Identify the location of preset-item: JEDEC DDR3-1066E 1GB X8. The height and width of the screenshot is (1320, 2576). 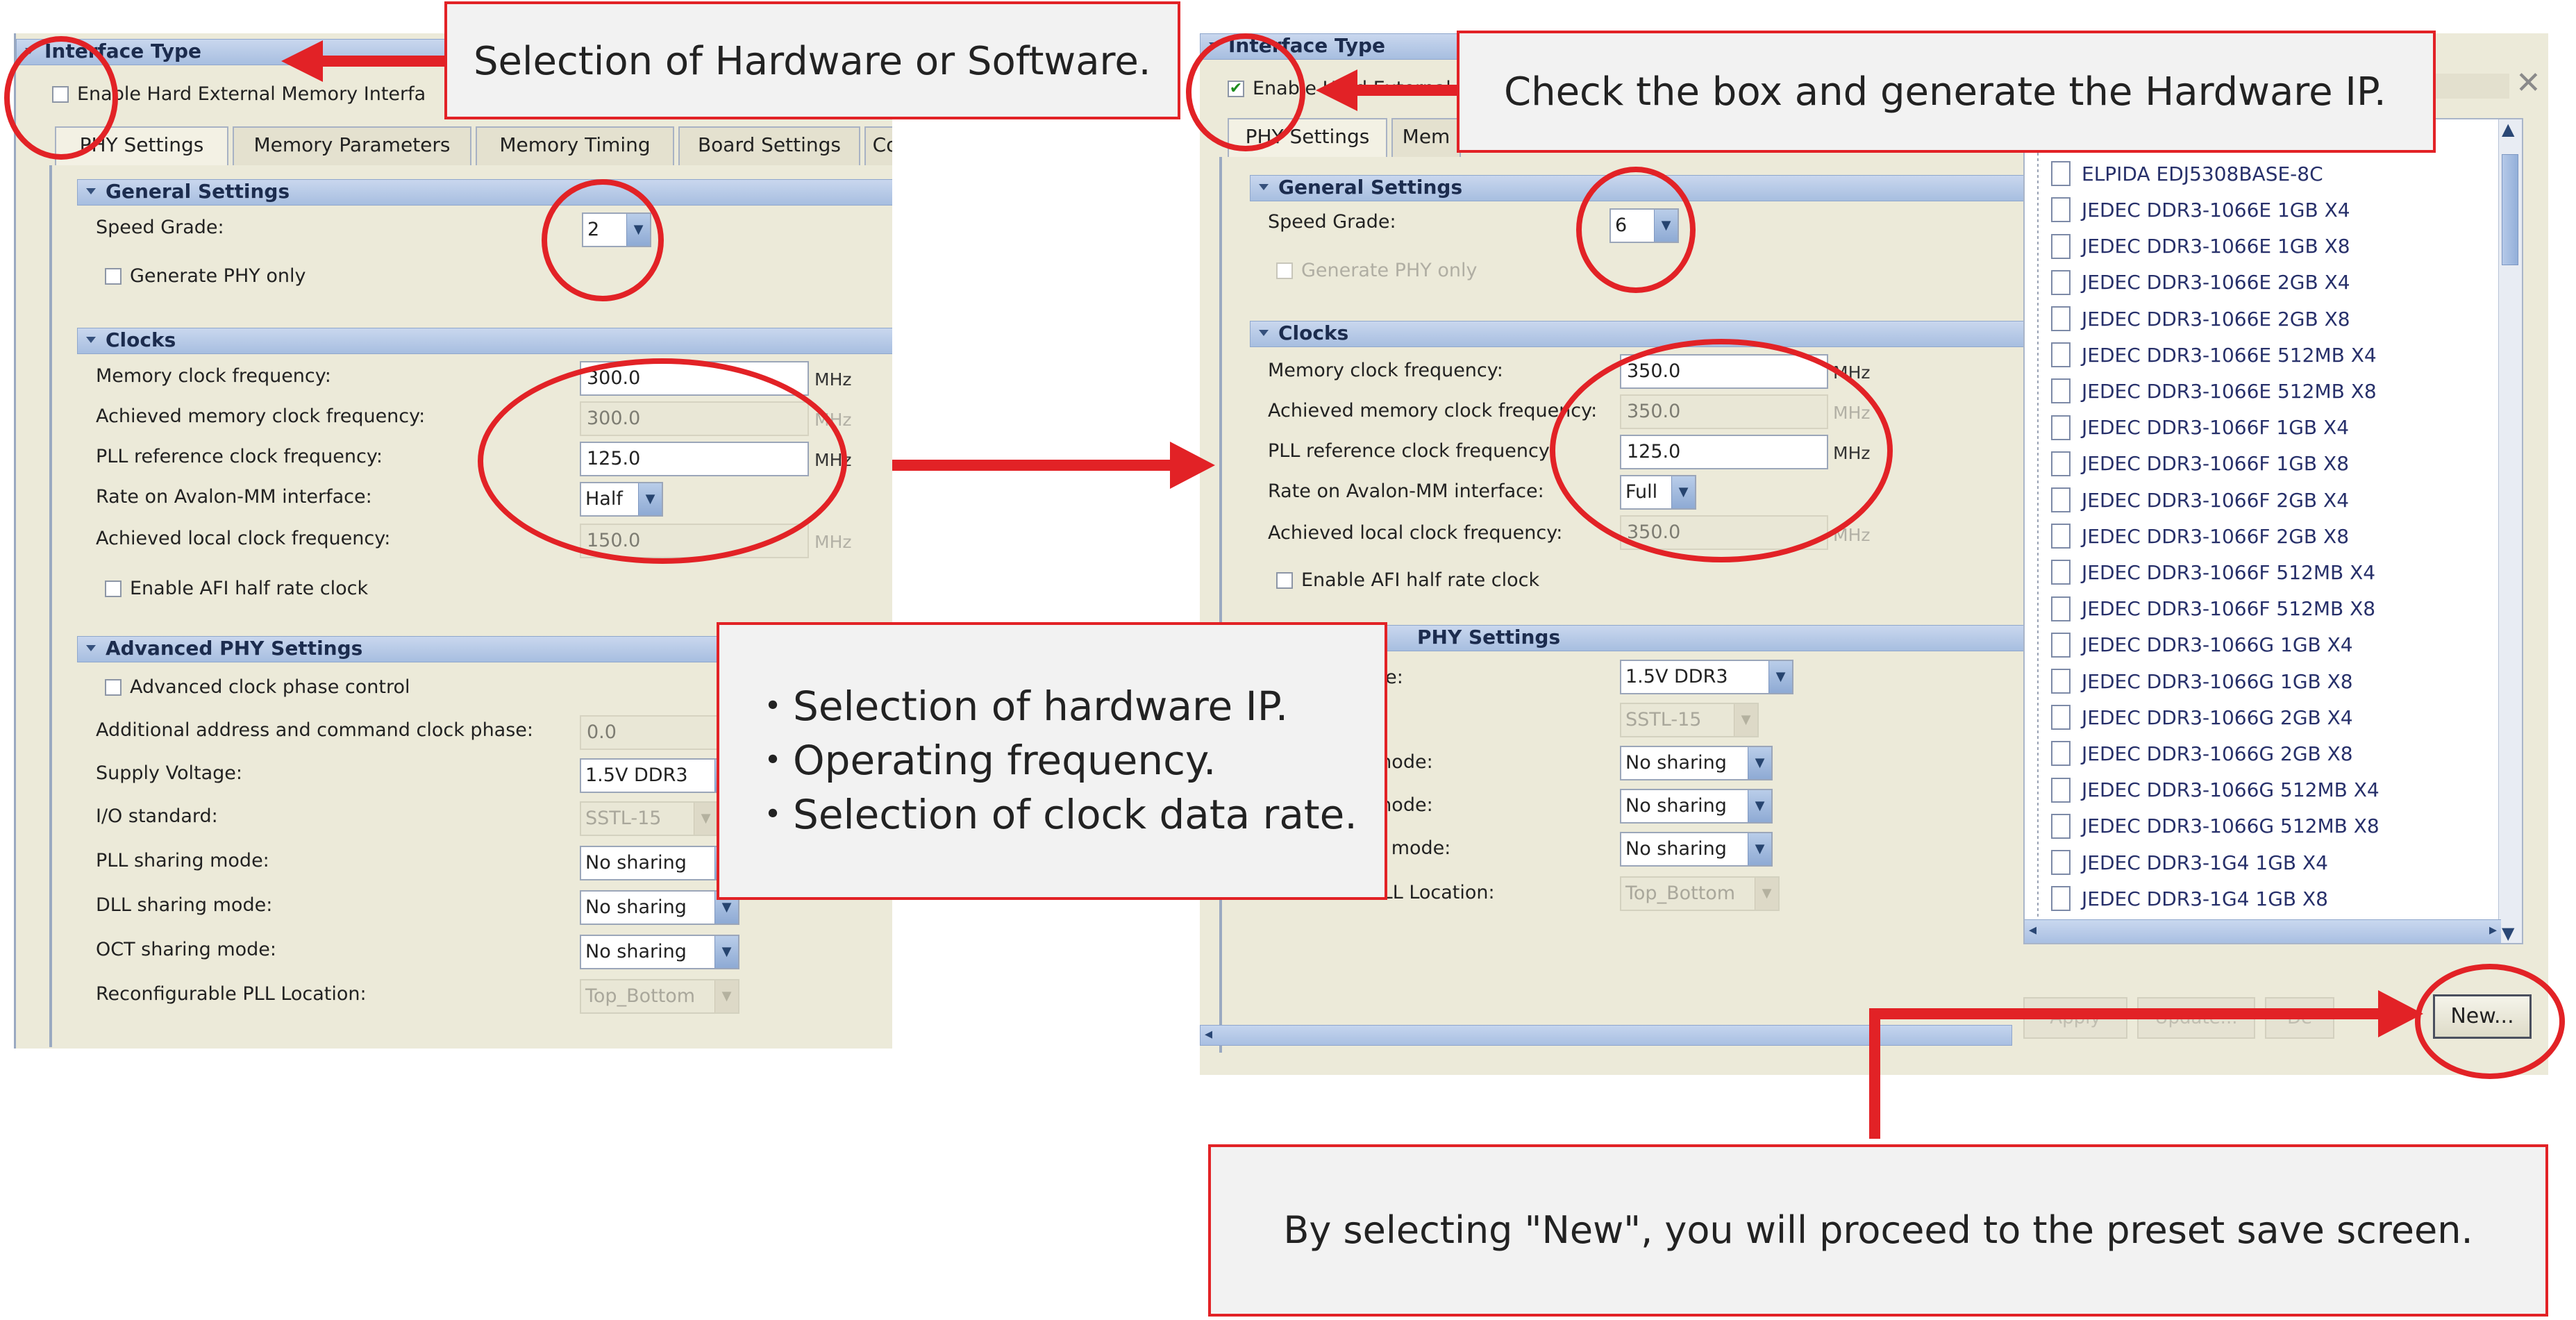
(2200, 246).